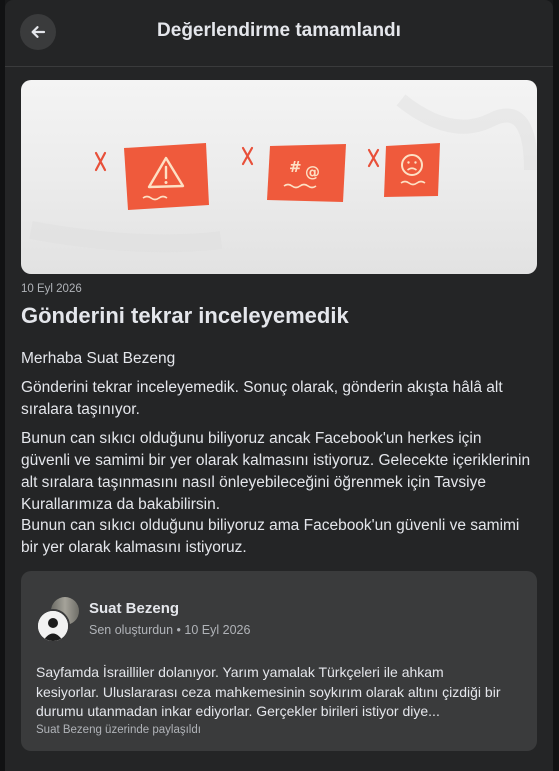 The height and width of the screenshot is (771, 559). I want to click on person-icon, so click(53, 626).